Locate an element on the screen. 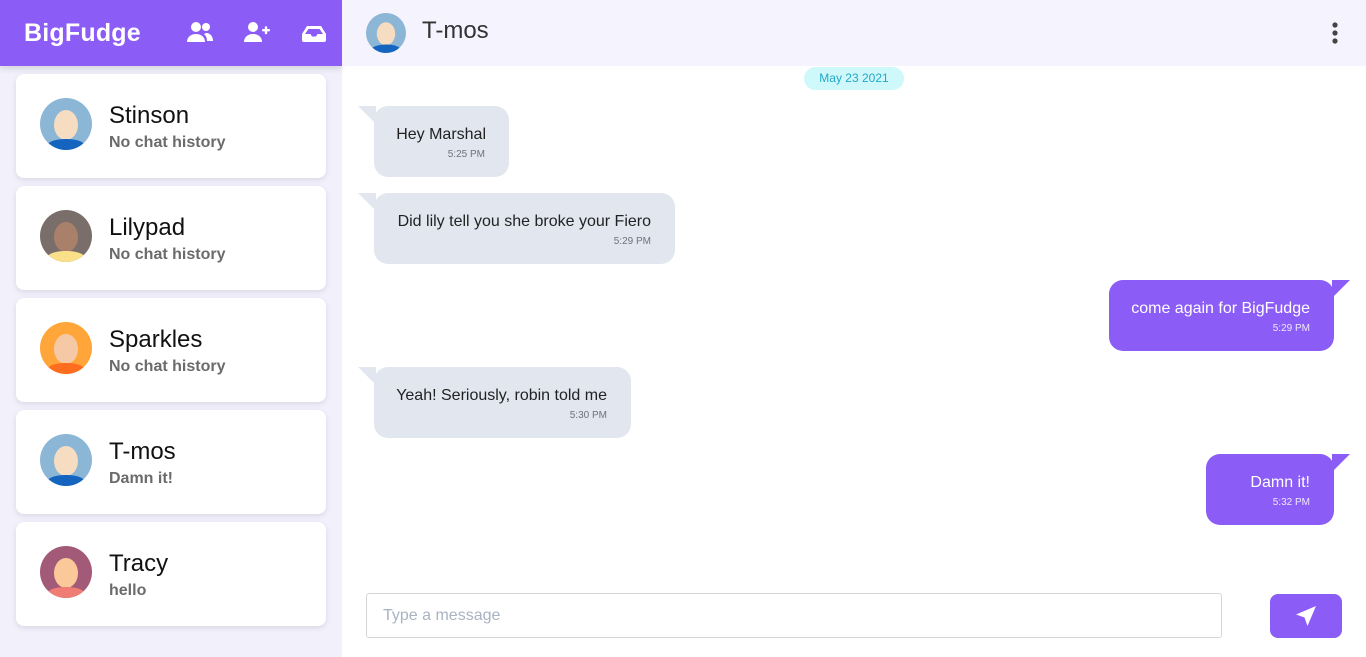 This screenshot has height=657, width=1366. message-text: Did lily tell you she broke your Fiero is located at coordinates (524, 221).